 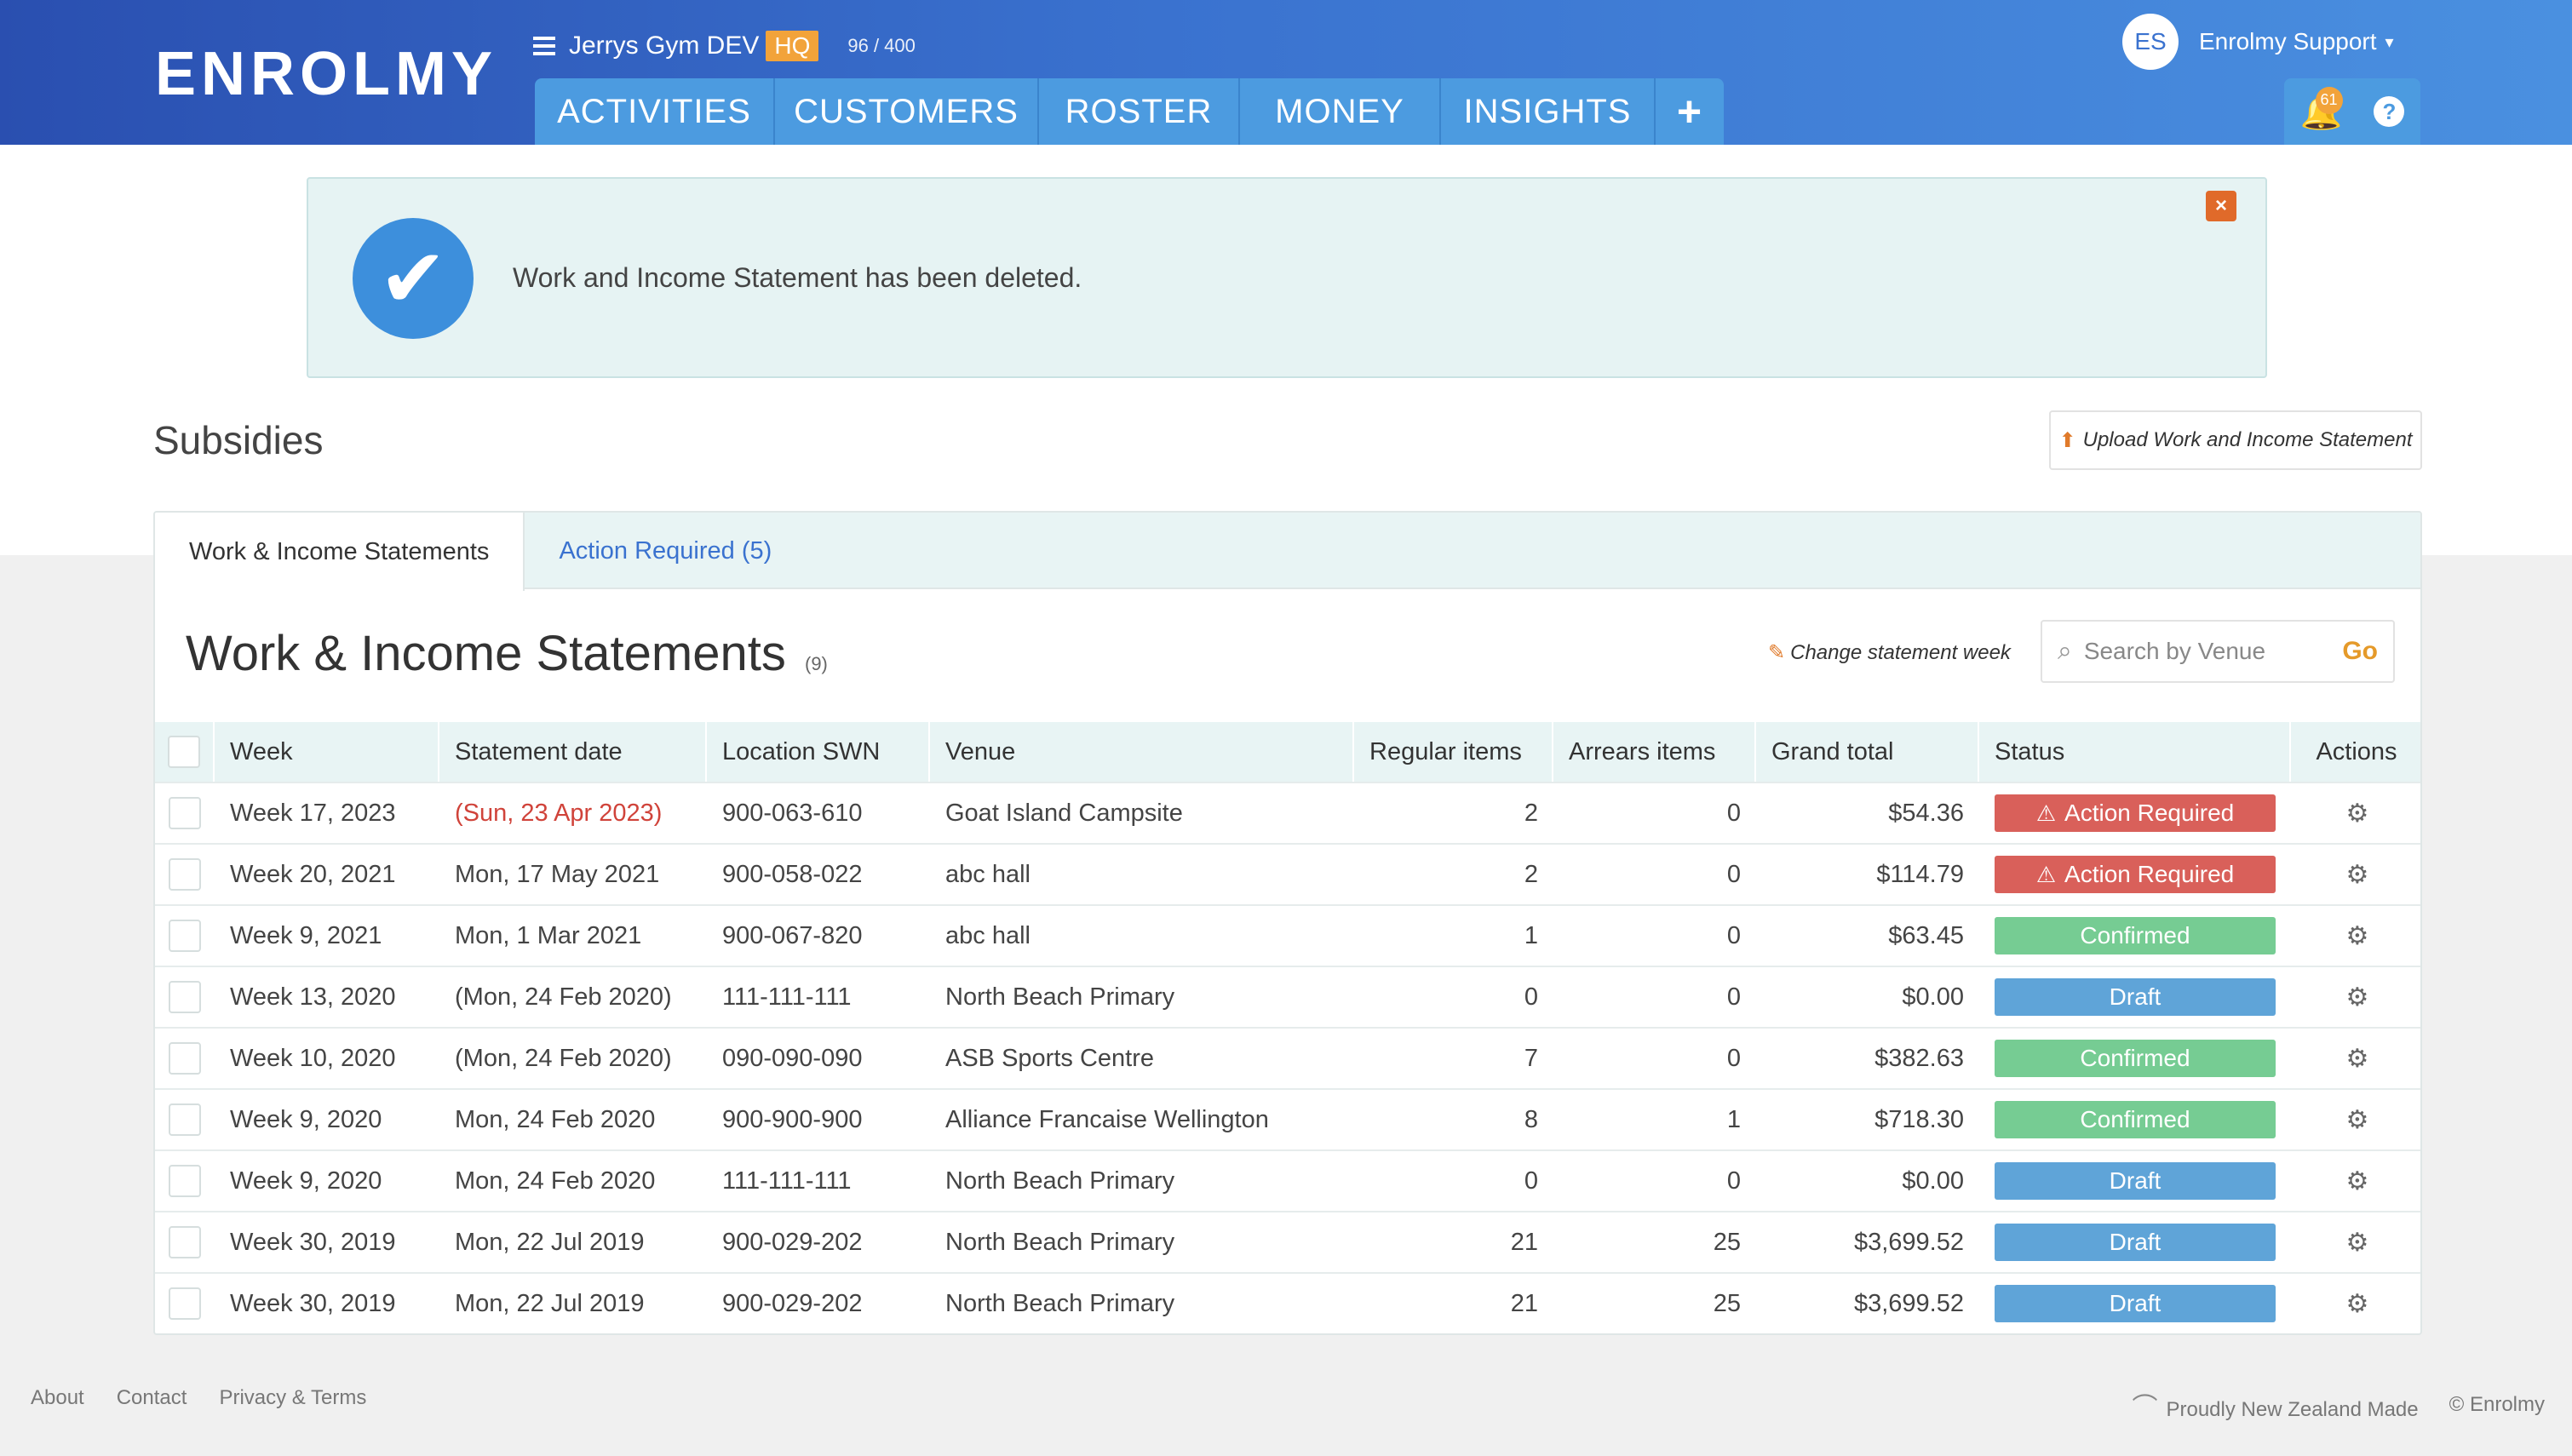 I want to click on copyright: © Enrolmy, so click(x=2497, y=1404).